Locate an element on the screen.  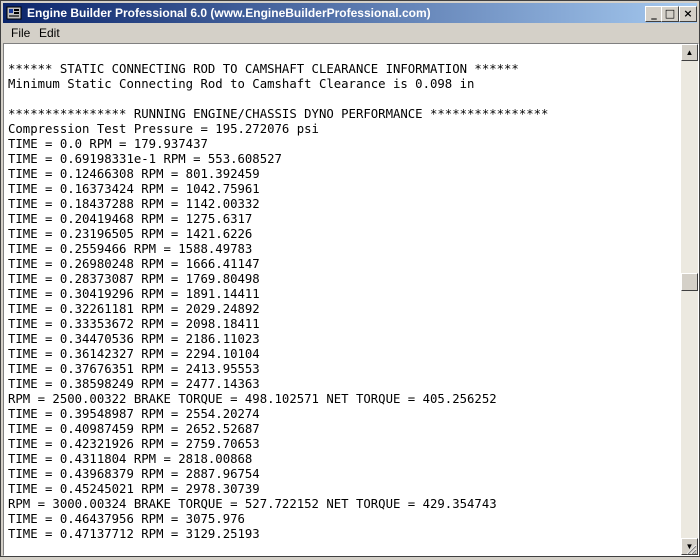
menu-bar: File Edit is located at coordinates (350, 33).